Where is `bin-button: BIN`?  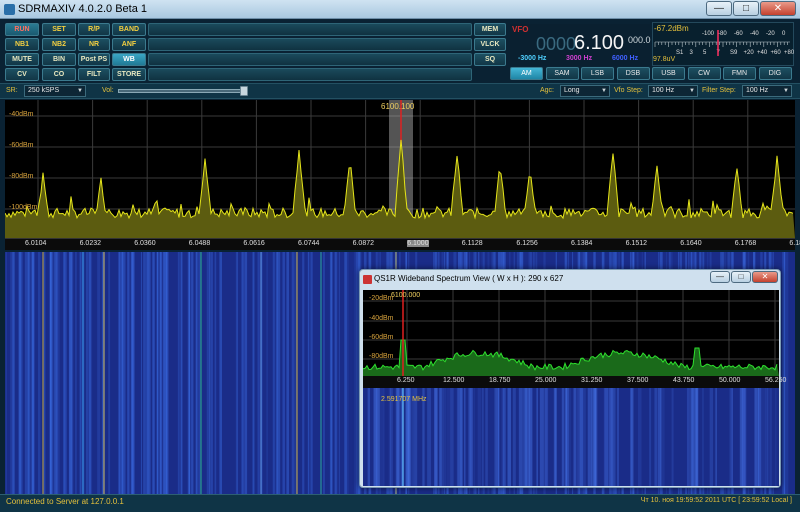
bin-button: BIN is located at coordinates (59, 59).